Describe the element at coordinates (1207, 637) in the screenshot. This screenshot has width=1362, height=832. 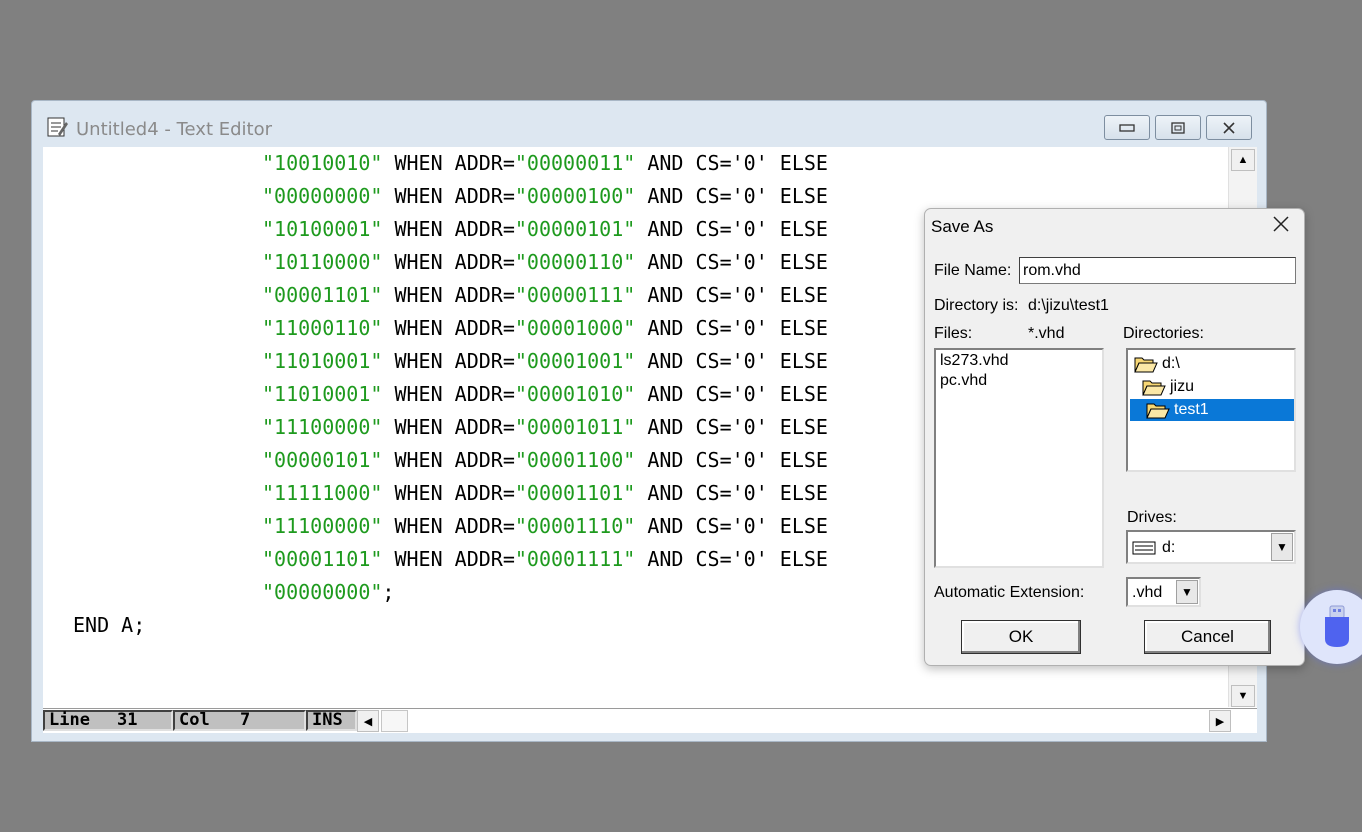
I see `cancel-button: Cancel` at that location.